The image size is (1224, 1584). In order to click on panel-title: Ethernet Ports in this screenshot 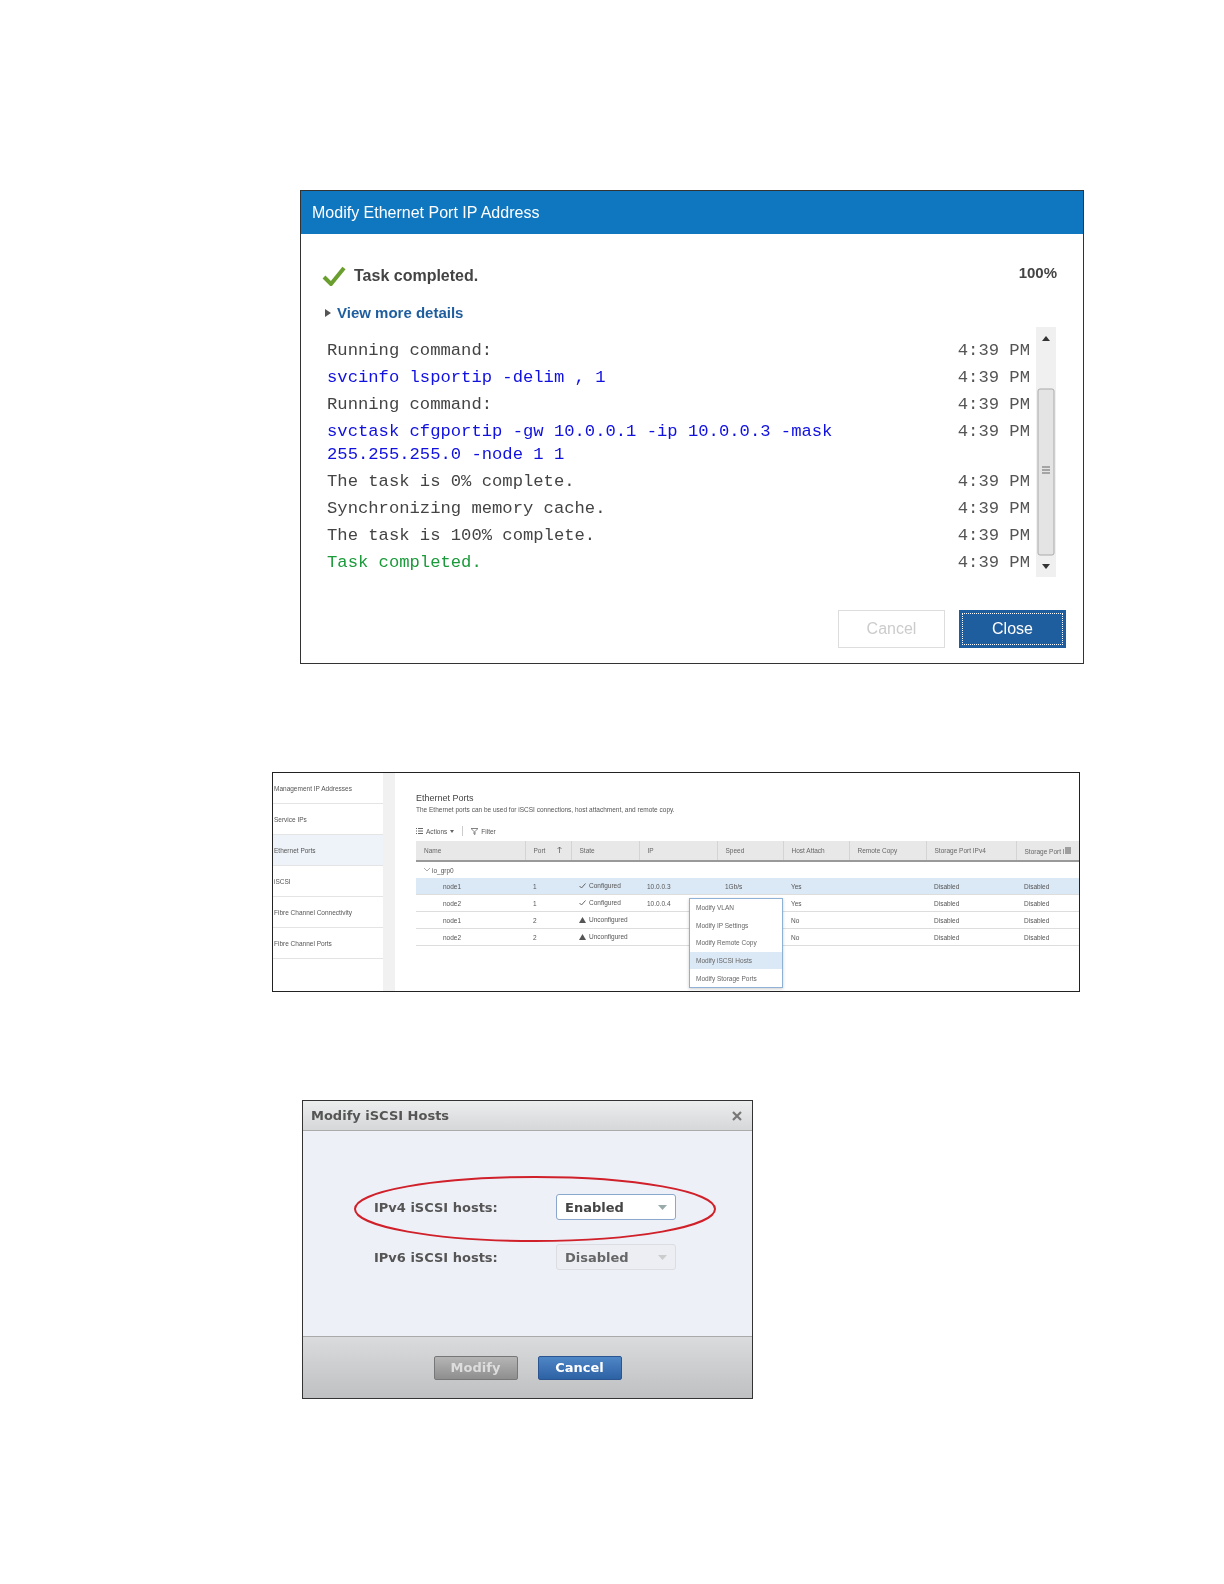, I will do `click(445, 798)`.